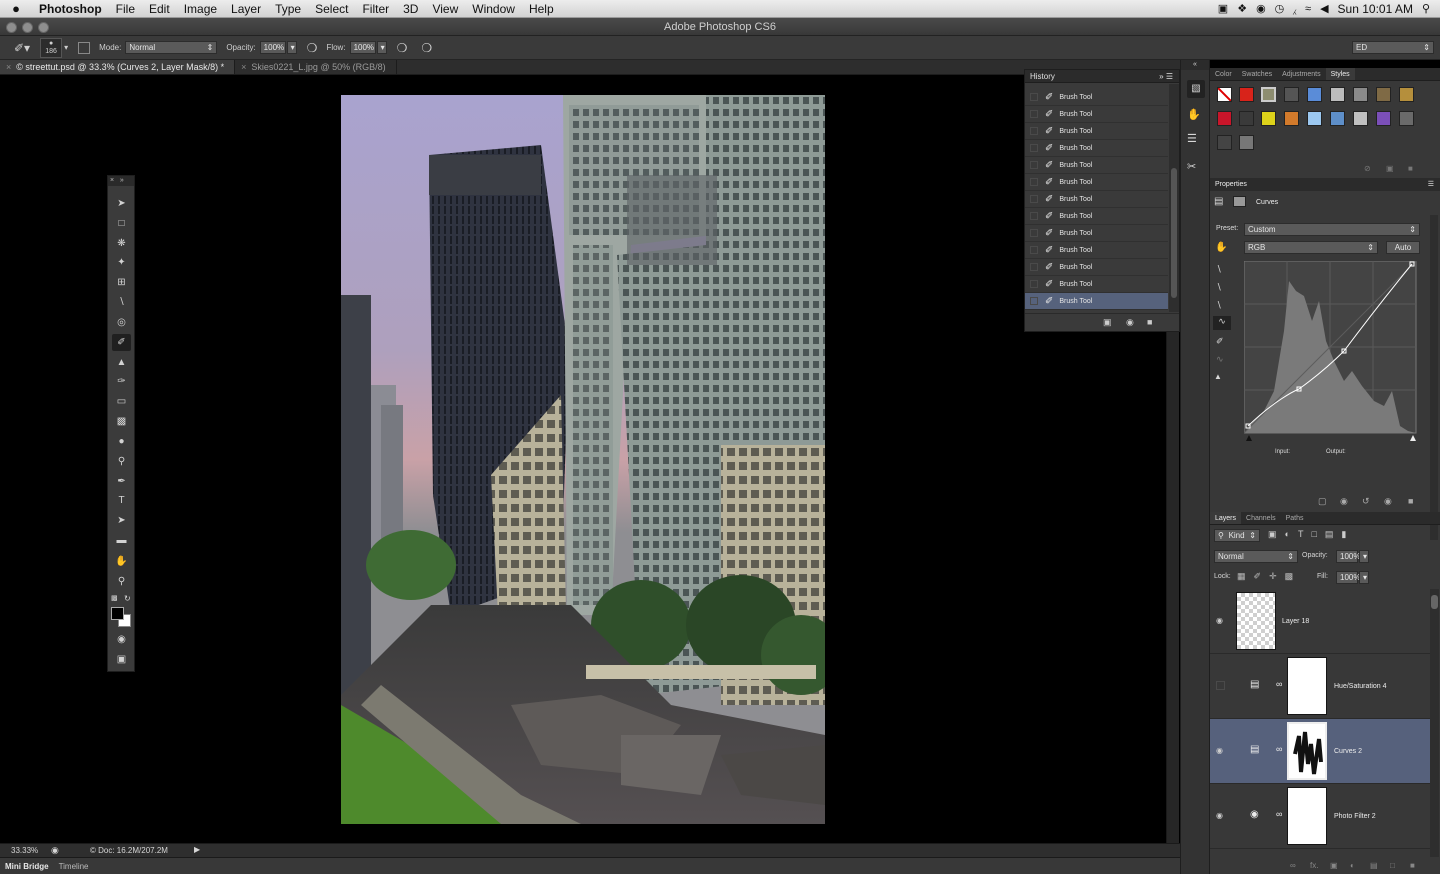 The image size is (1440, 874). What do you see at coordinates (1301, 534) in the screenshot?
I see `type-layer-filter-icon: T` at bounding box center [1301, 534].